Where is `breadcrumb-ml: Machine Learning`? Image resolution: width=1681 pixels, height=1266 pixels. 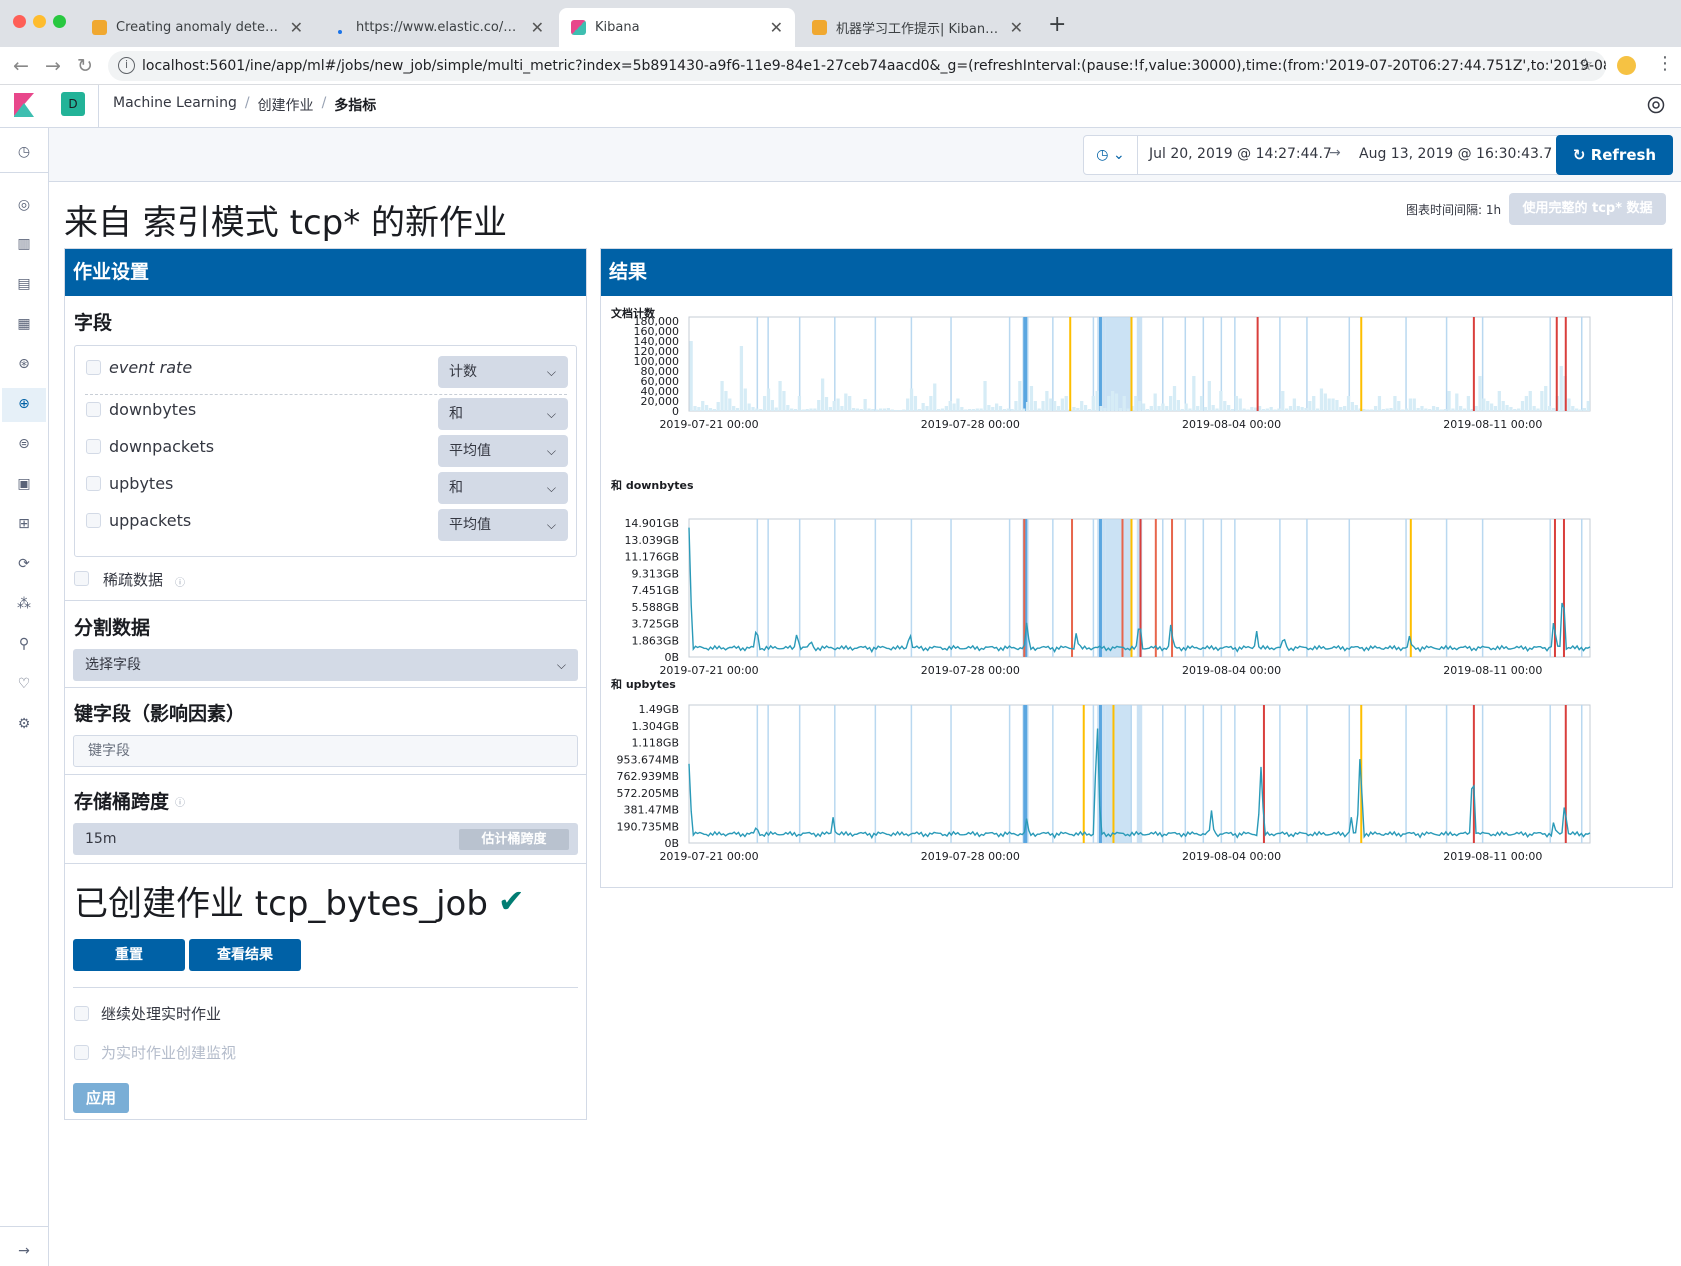
breadcrumb-ml: Machine Learning is located at coordinates (175, 105).